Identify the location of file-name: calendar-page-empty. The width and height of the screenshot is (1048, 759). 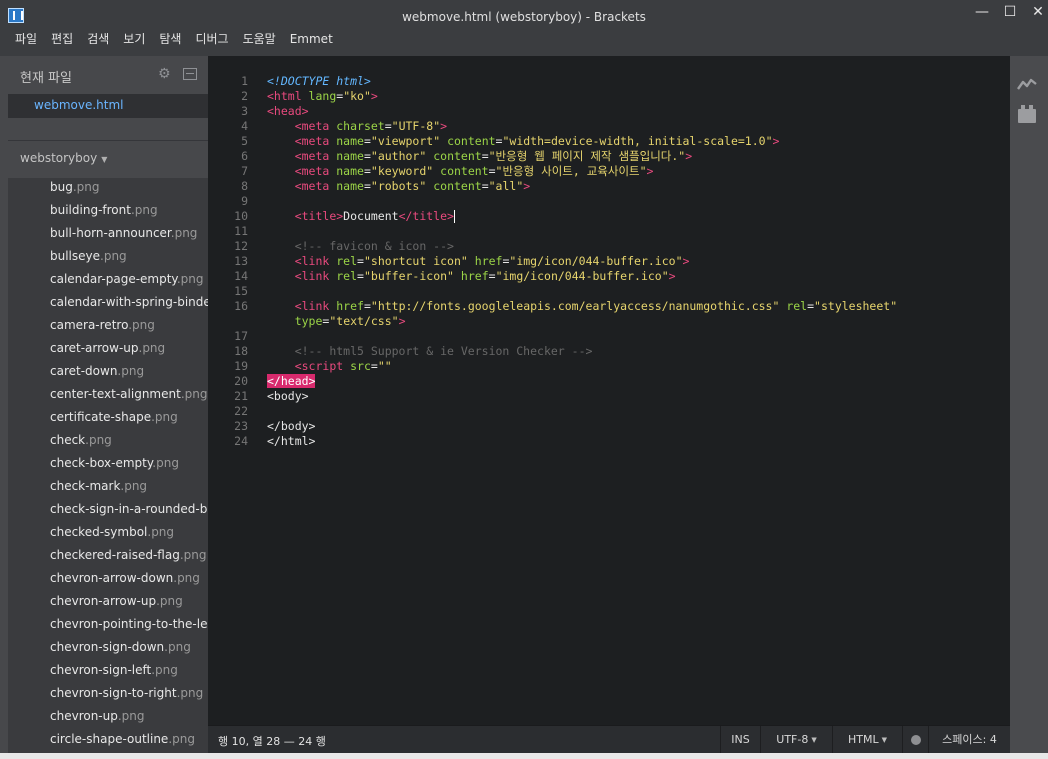
(113, 279).